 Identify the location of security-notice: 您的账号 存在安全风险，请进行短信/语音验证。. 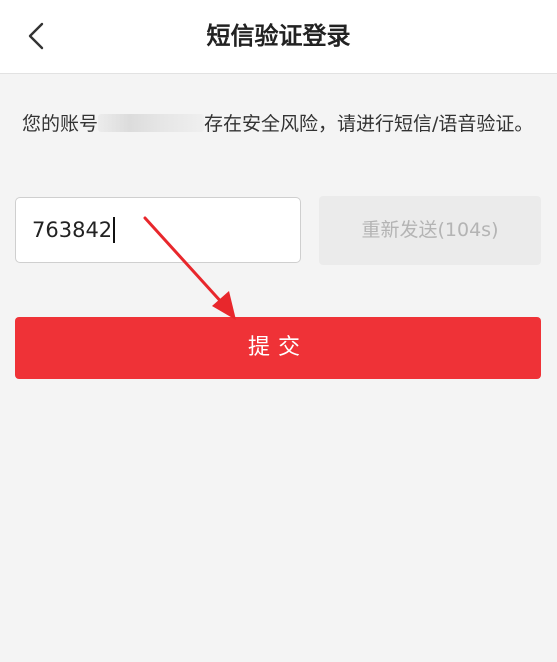
(279, 124).